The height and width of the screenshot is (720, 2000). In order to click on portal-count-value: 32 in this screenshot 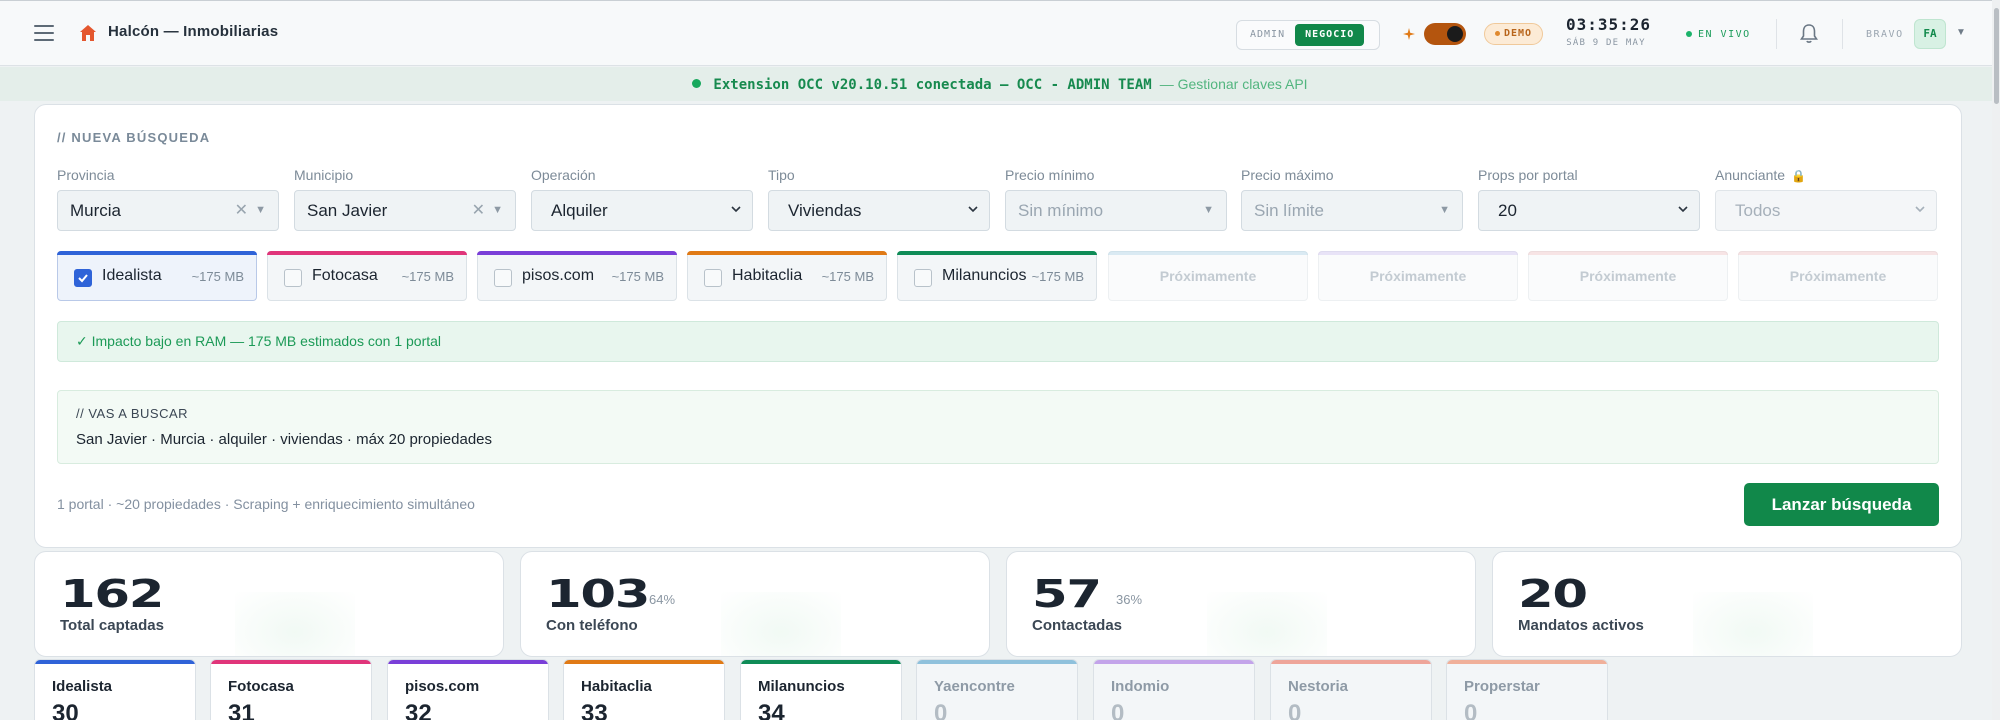, I will do `click(418, 710)`.